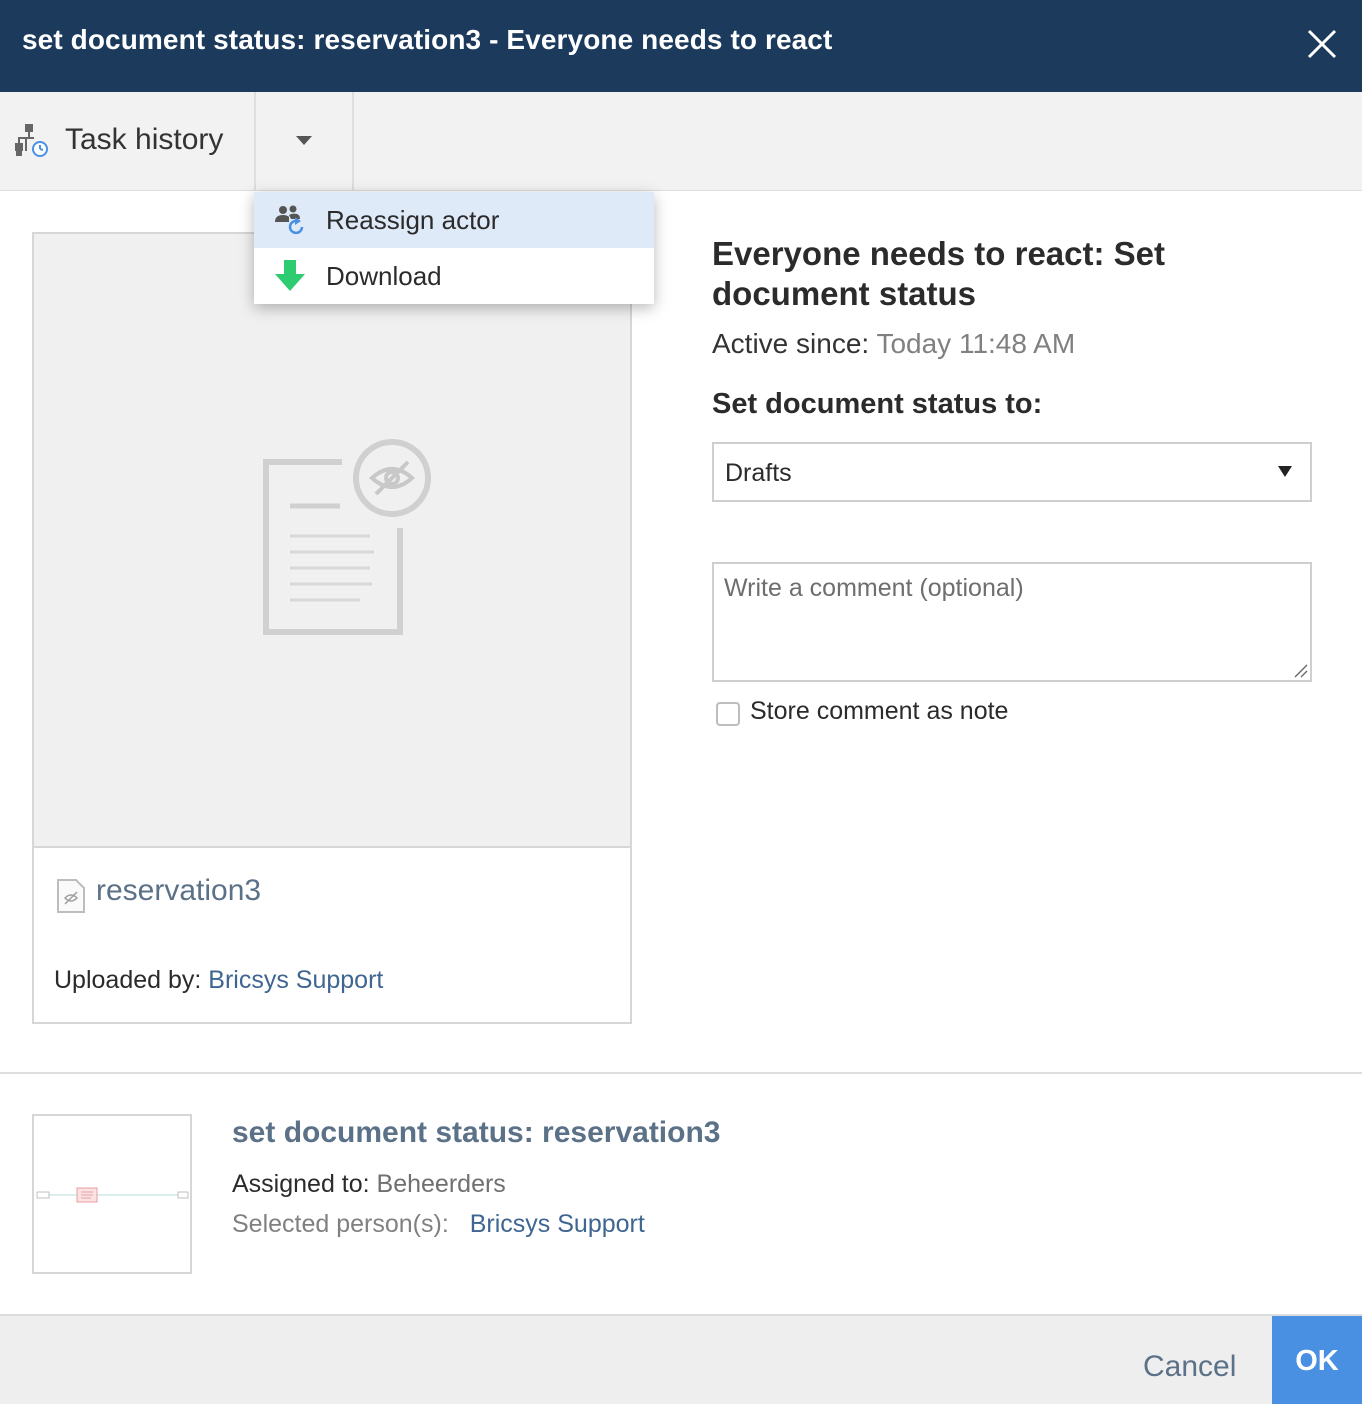 The height and width of the screenshot is (1404, 1362). What do you see at coordinates (128, 980) in the screenshot?
I see `uploaded-by-label: Uploaded by:` at bounding box center [128, 980].